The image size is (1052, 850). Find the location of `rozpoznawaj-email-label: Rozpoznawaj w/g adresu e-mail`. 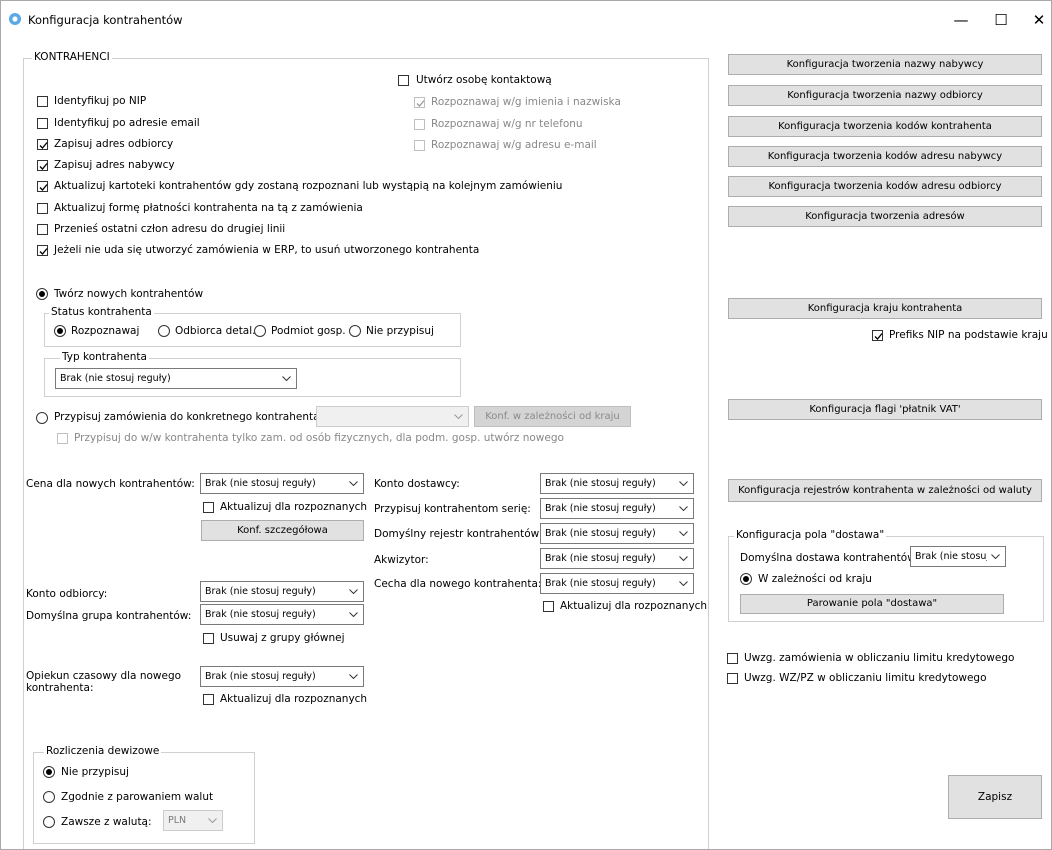

rozpoznawaj-email-label: Rozpoznawaj w/g adresu e-mail is located at coordinates (514, 145).